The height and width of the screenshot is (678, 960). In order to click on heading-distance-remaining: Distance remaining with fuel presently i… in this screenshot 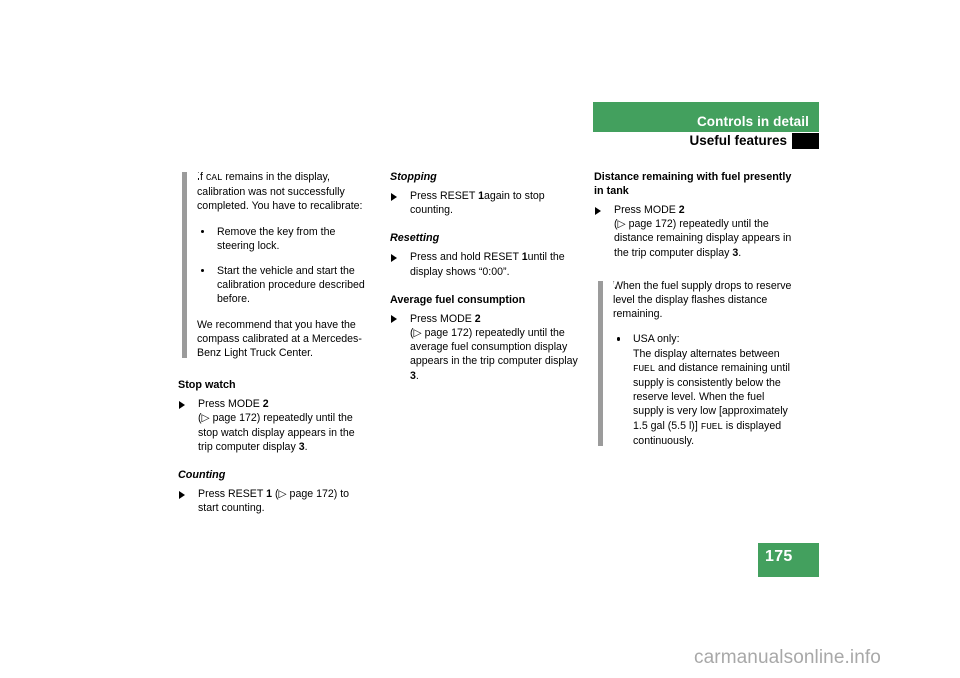, I will do `click(693, 184)`.